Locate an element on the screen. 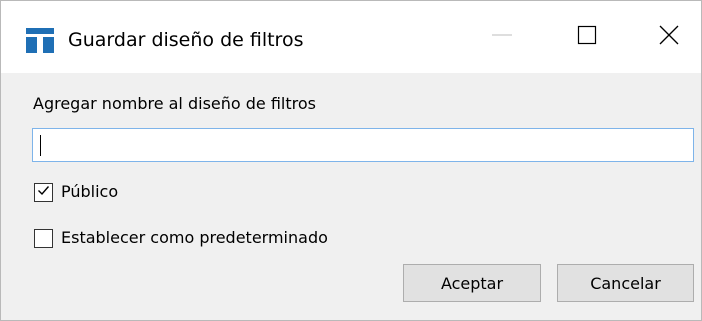 The height and width of the screenshot is (321, 702). close-button is located at coordinates (669, 37).